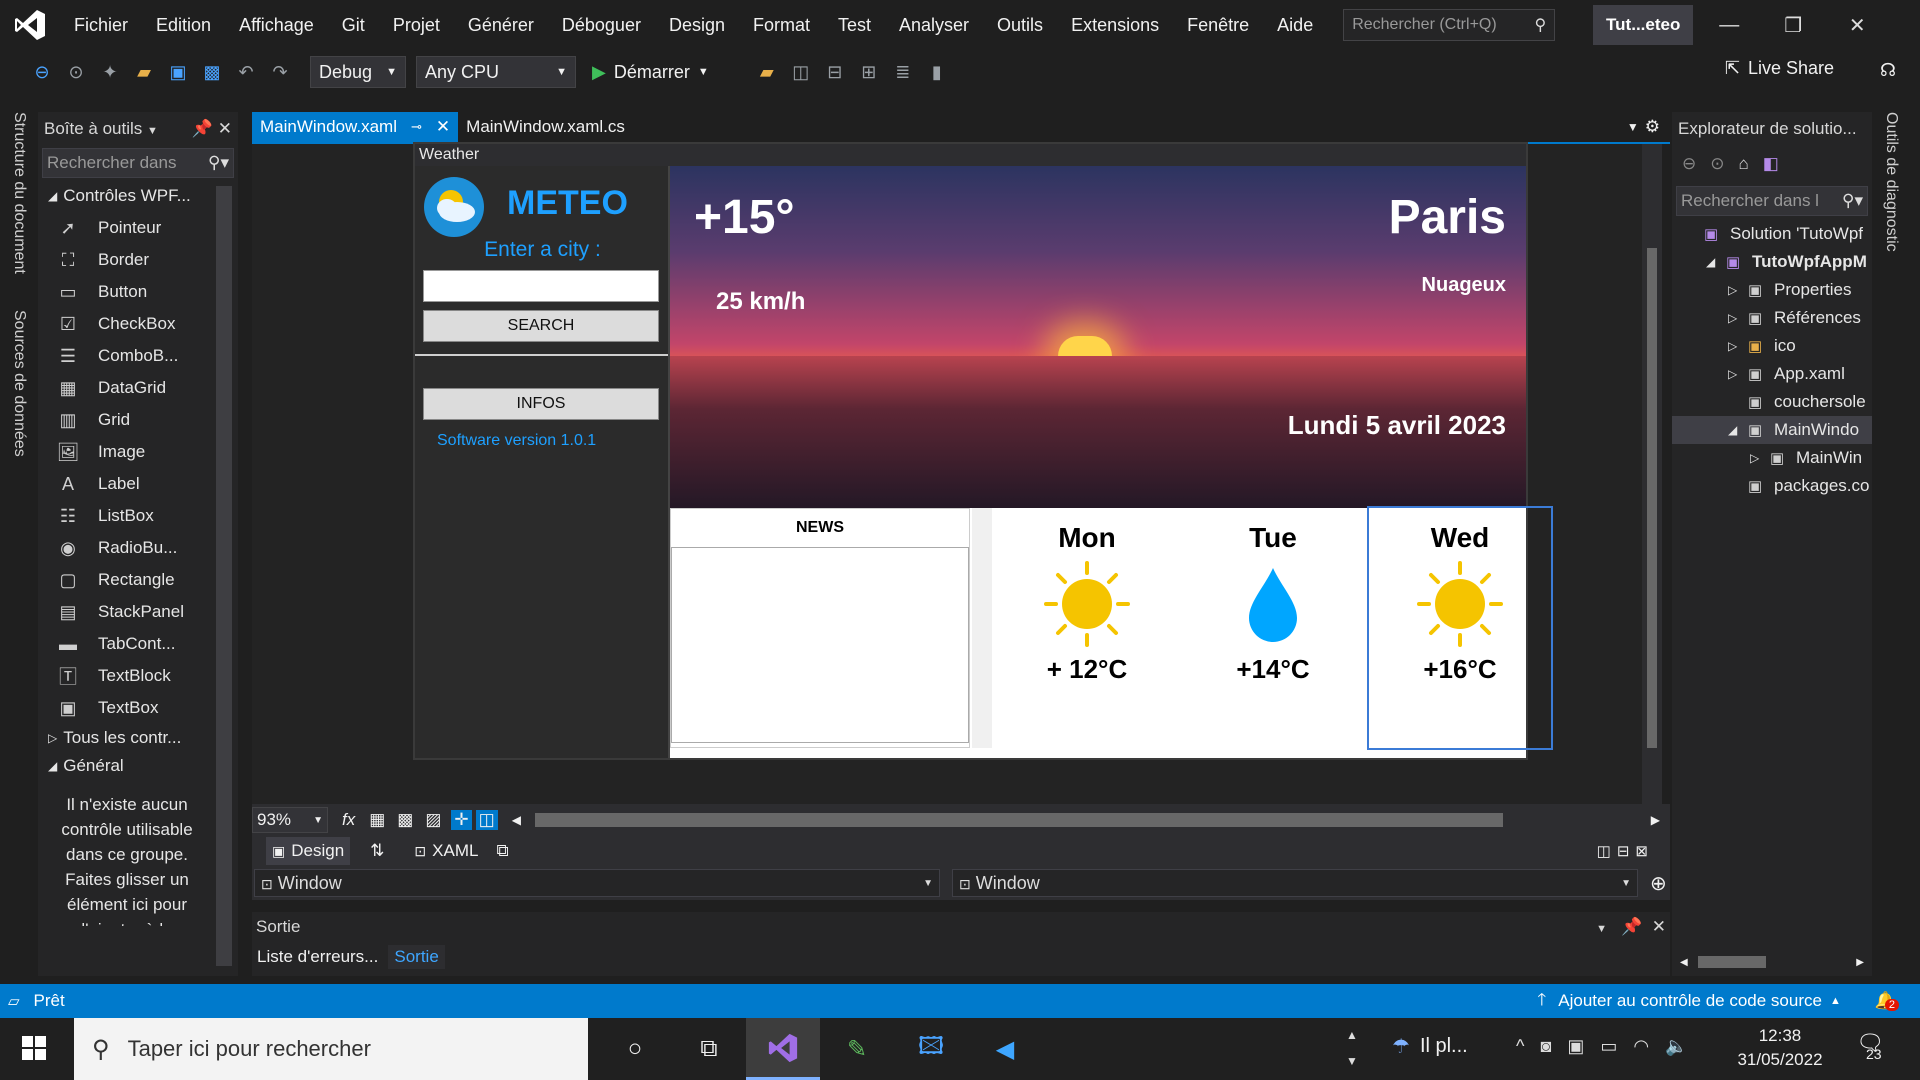 This screenshot has width=1920, height=1080. What do you see at coordinates (1772, 374) in the screenshot?
I see `solution-tree-item: ▷ ▣ App.xaml` at bounding box center [1772, 374].